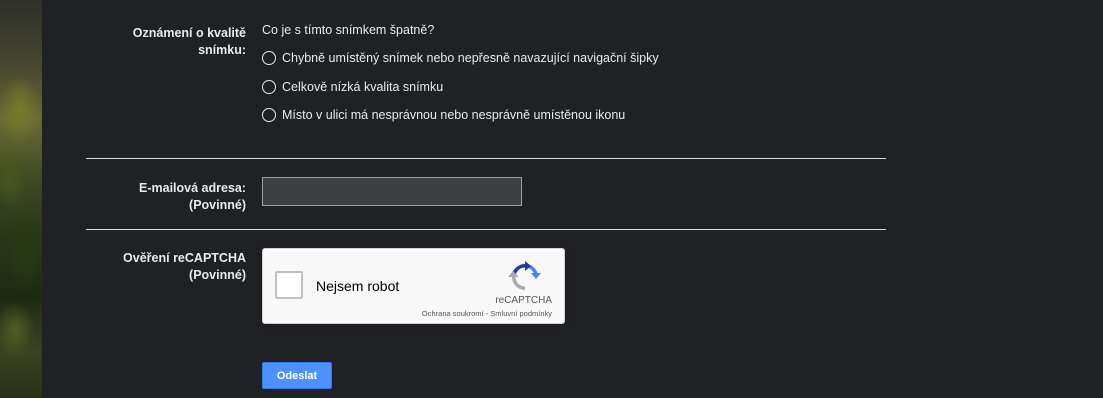 This screenshot has height=398, width=1103. I want to click on recaptcha-brand: reCAPTCHA, so click(523, 300).